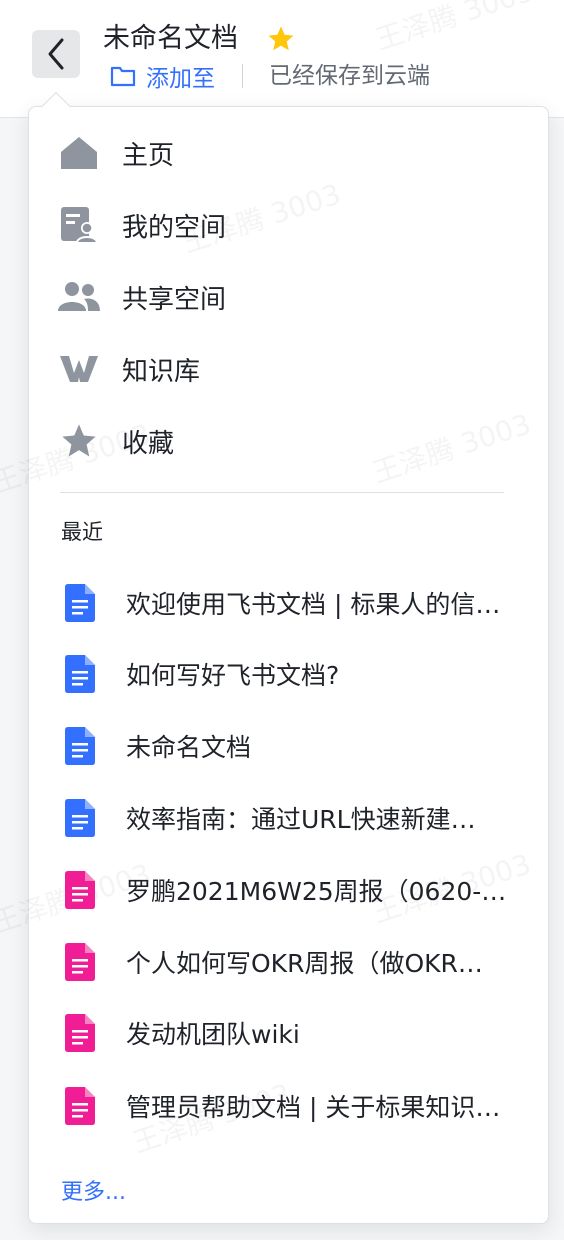 Image resolution: width=564 pixels, height=1240 pixels. What do you see at coordinates (278, 297) in the screenshot?
I see `nav-item-shared-space: 共享空间` at bounding box center [278, 297].